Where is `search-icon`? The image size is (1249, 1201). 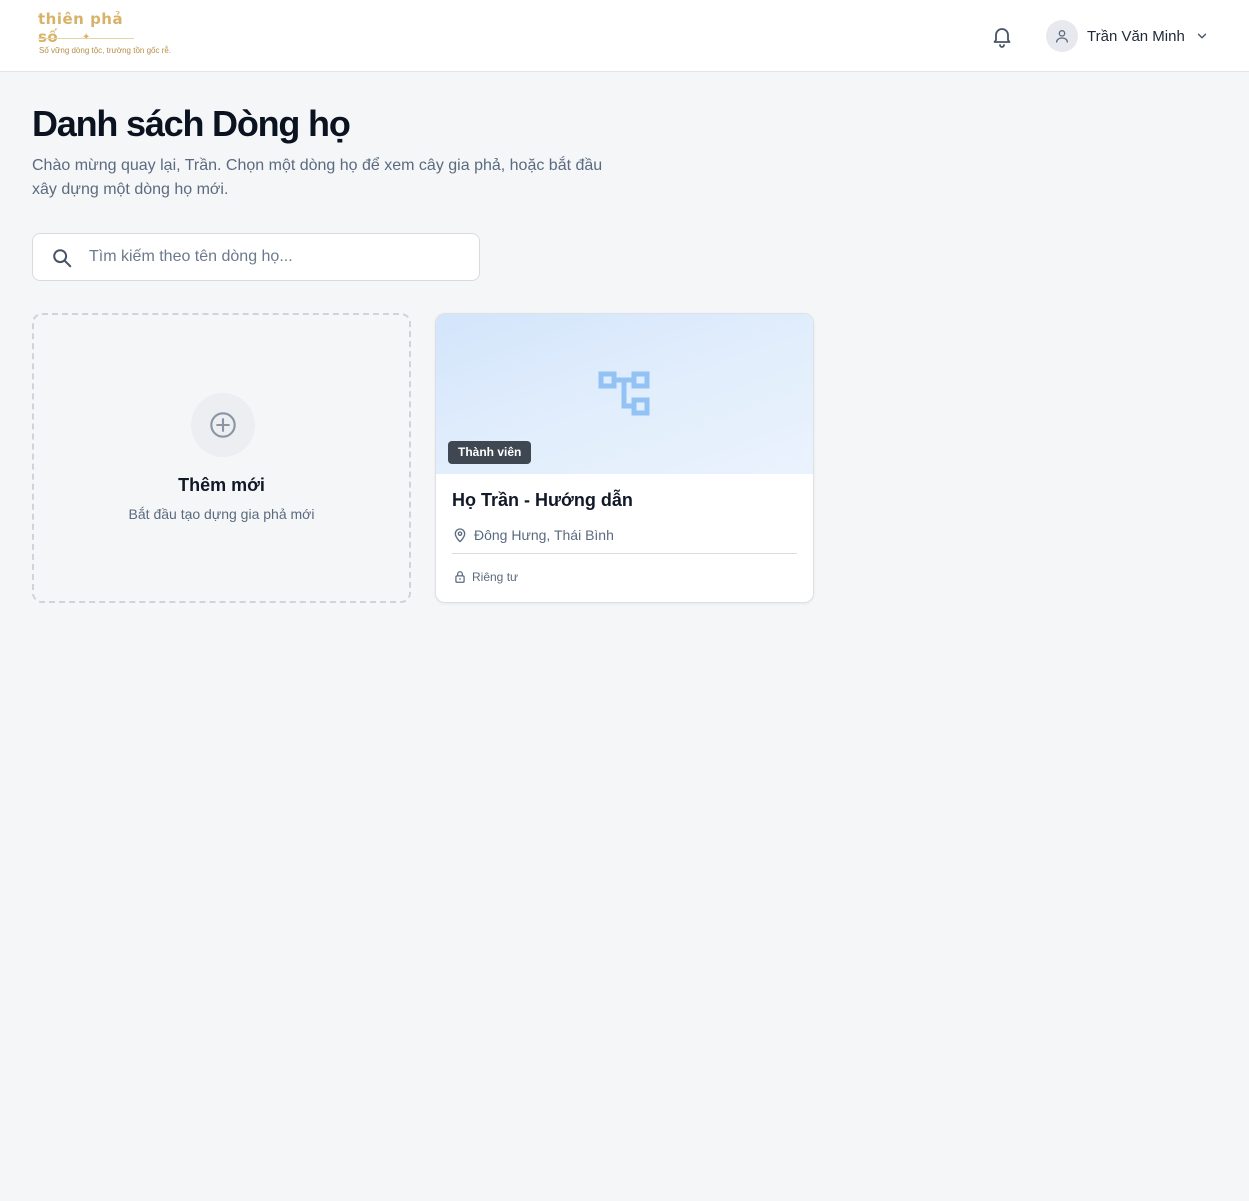 search-icon is located at coordinates (62, 258).